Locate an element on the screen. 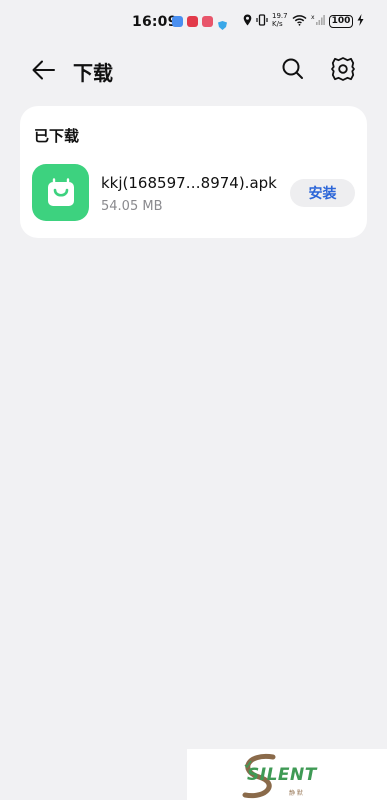  settings-button is located at coordinates (343, 69).